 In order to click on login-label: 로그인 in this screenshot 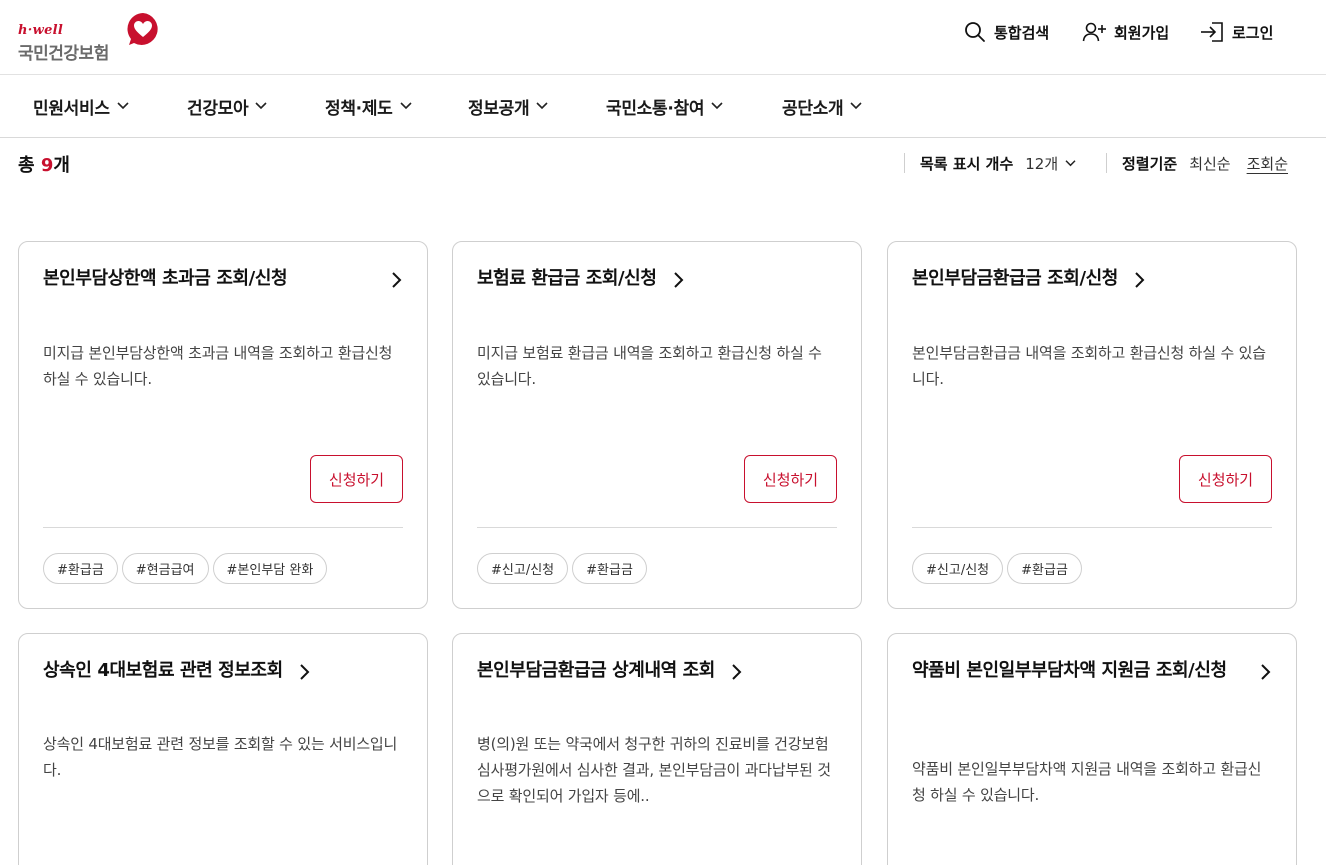, I will do `click(1253, 32)`.